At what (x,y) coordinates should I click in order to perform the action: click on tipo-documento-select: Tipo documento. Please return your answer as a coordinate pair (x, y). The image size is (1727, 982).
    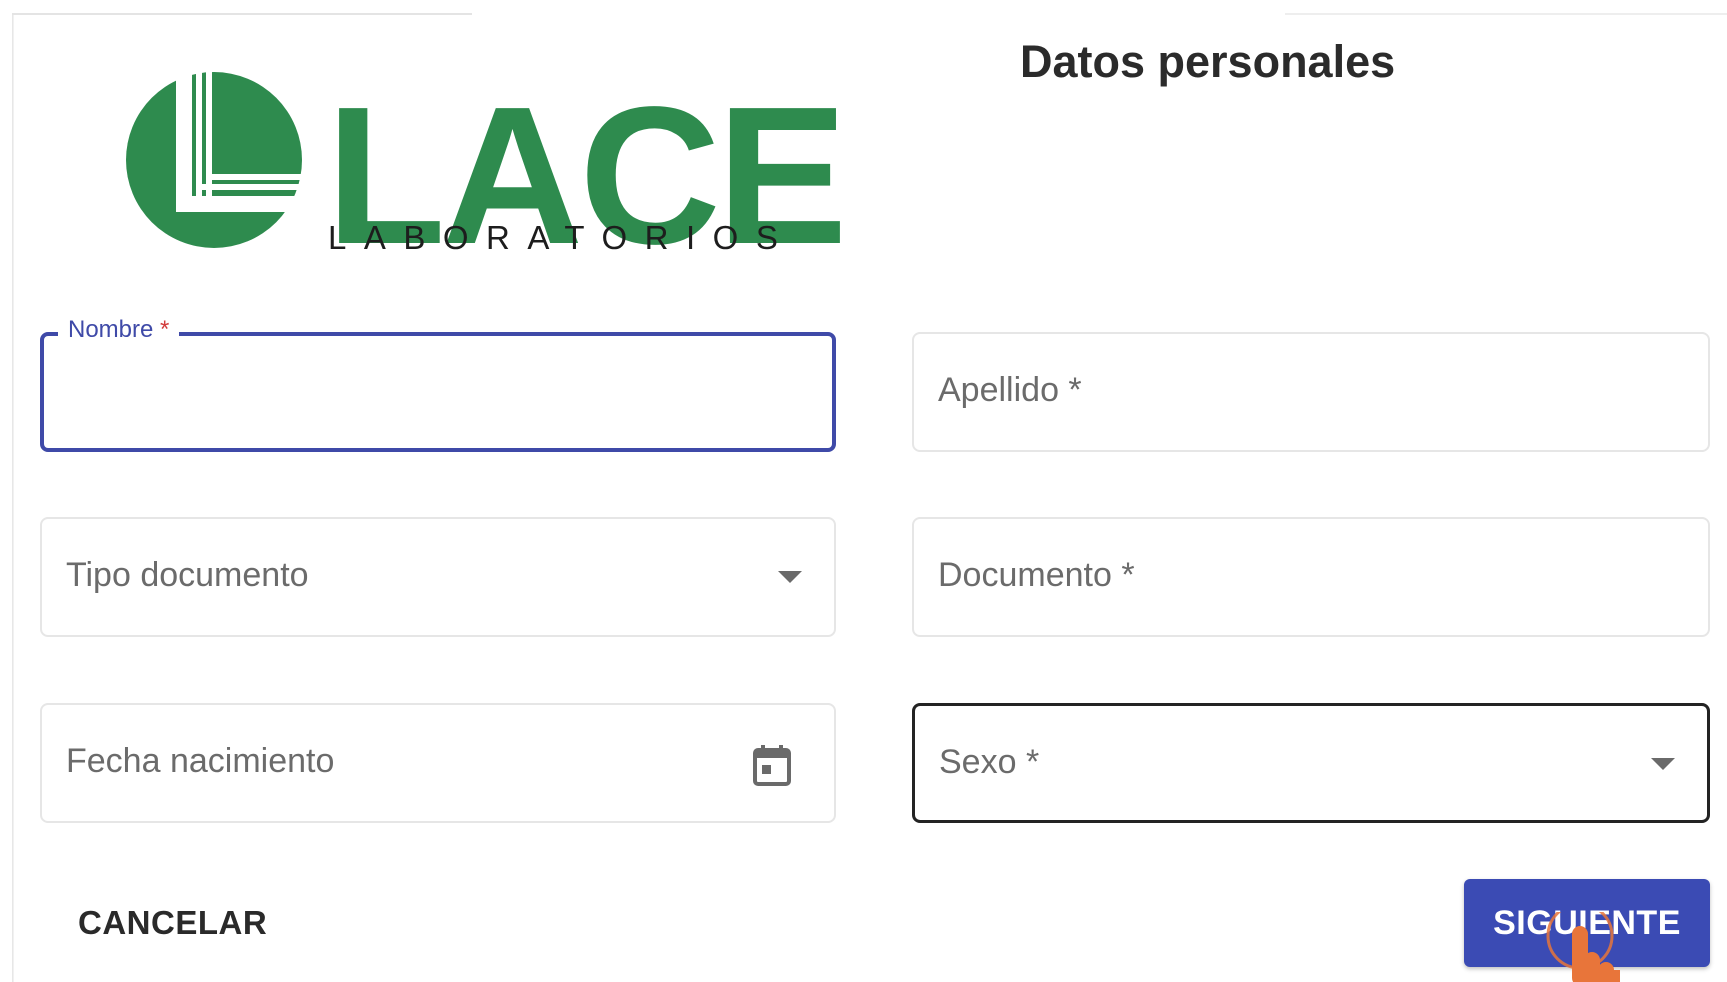
    Looking at the image, I should click on (438, 577).